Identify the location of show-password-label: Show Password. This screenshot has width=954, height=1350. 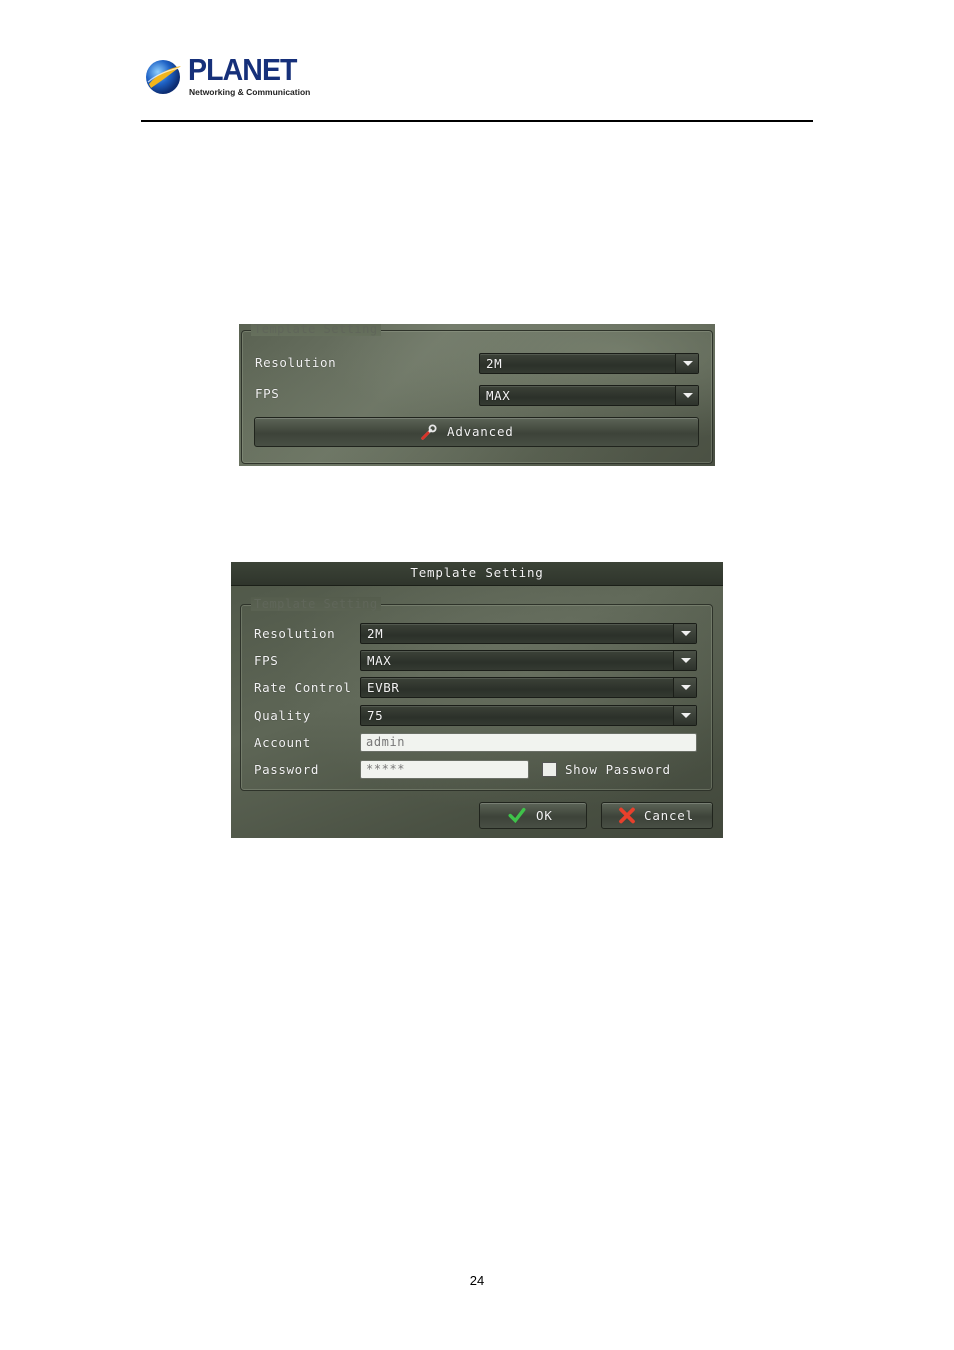
(618, 769).